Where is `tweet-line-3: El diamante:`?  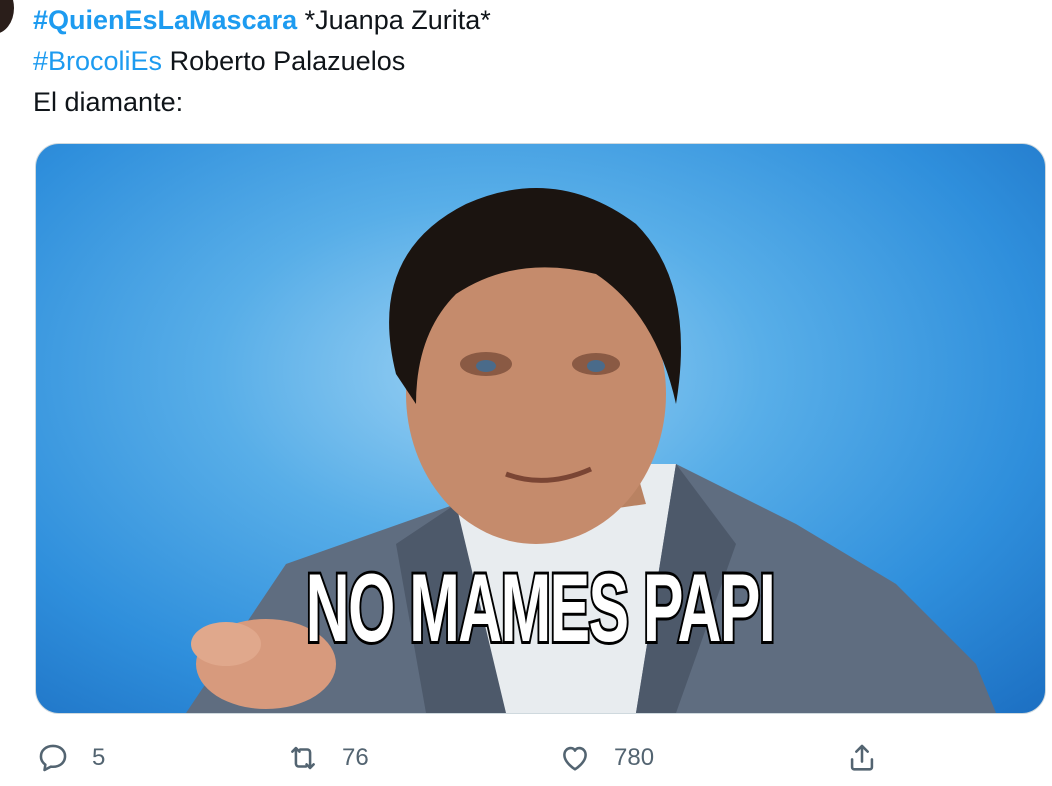 tweet-line-3: El diamante: is located at coordinates (262, 102).